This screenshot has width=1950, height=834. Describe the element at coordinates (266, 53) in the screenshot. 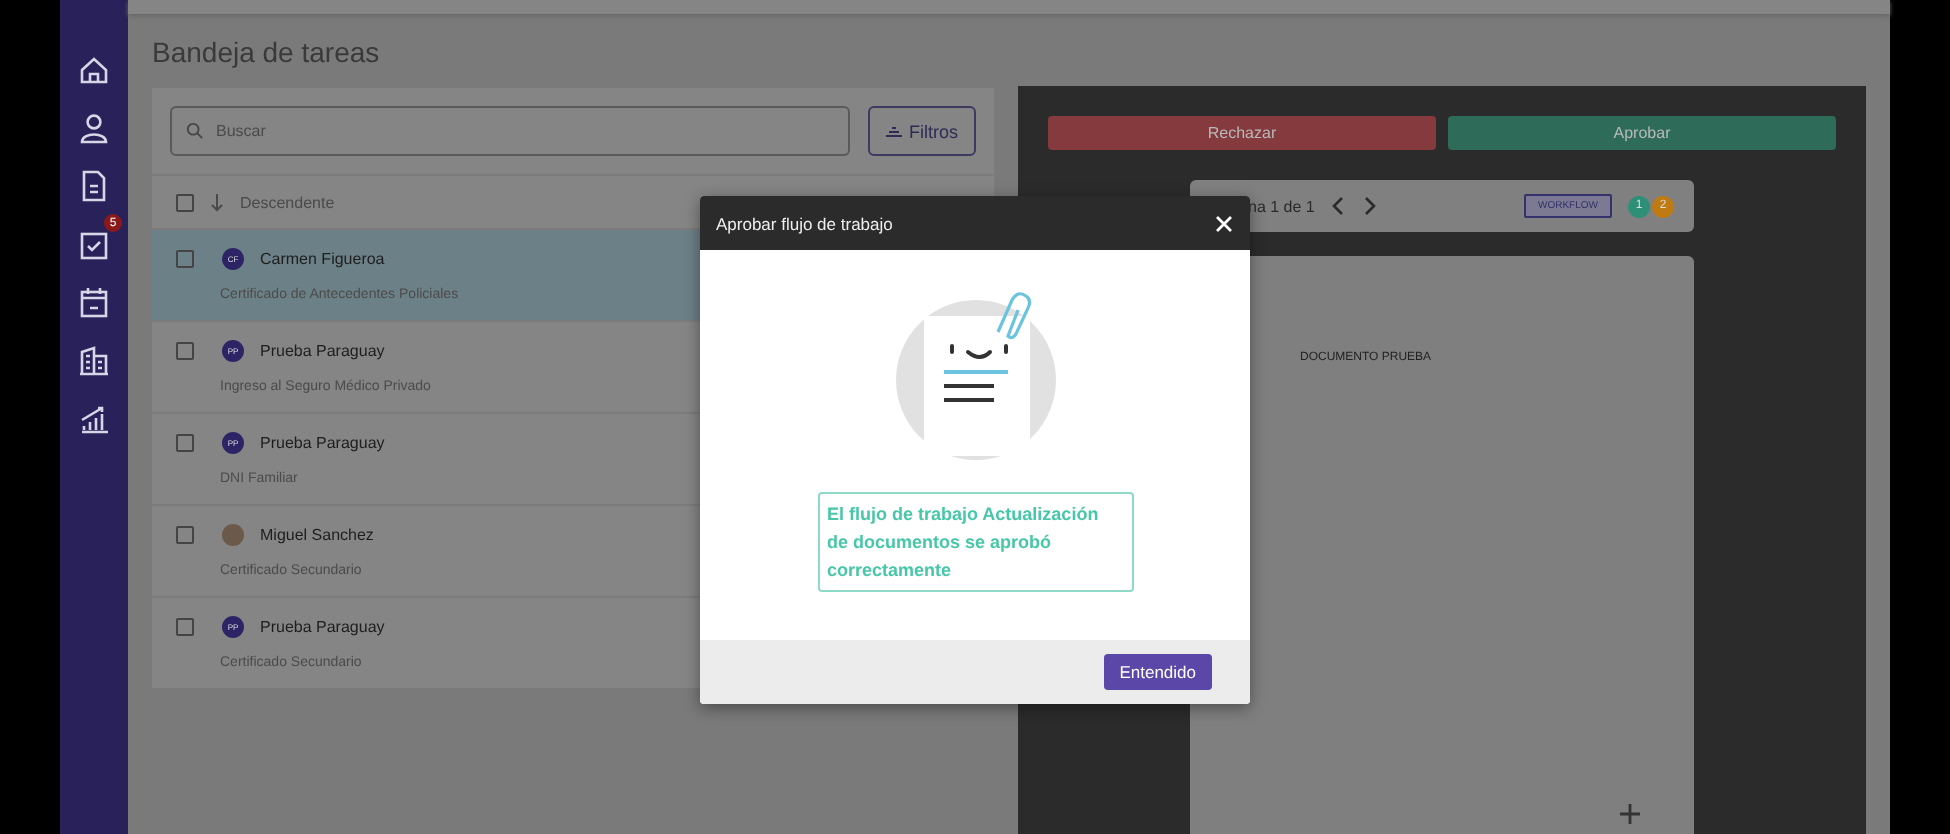

I see `page-title: Bandeja de tareas` at that location.